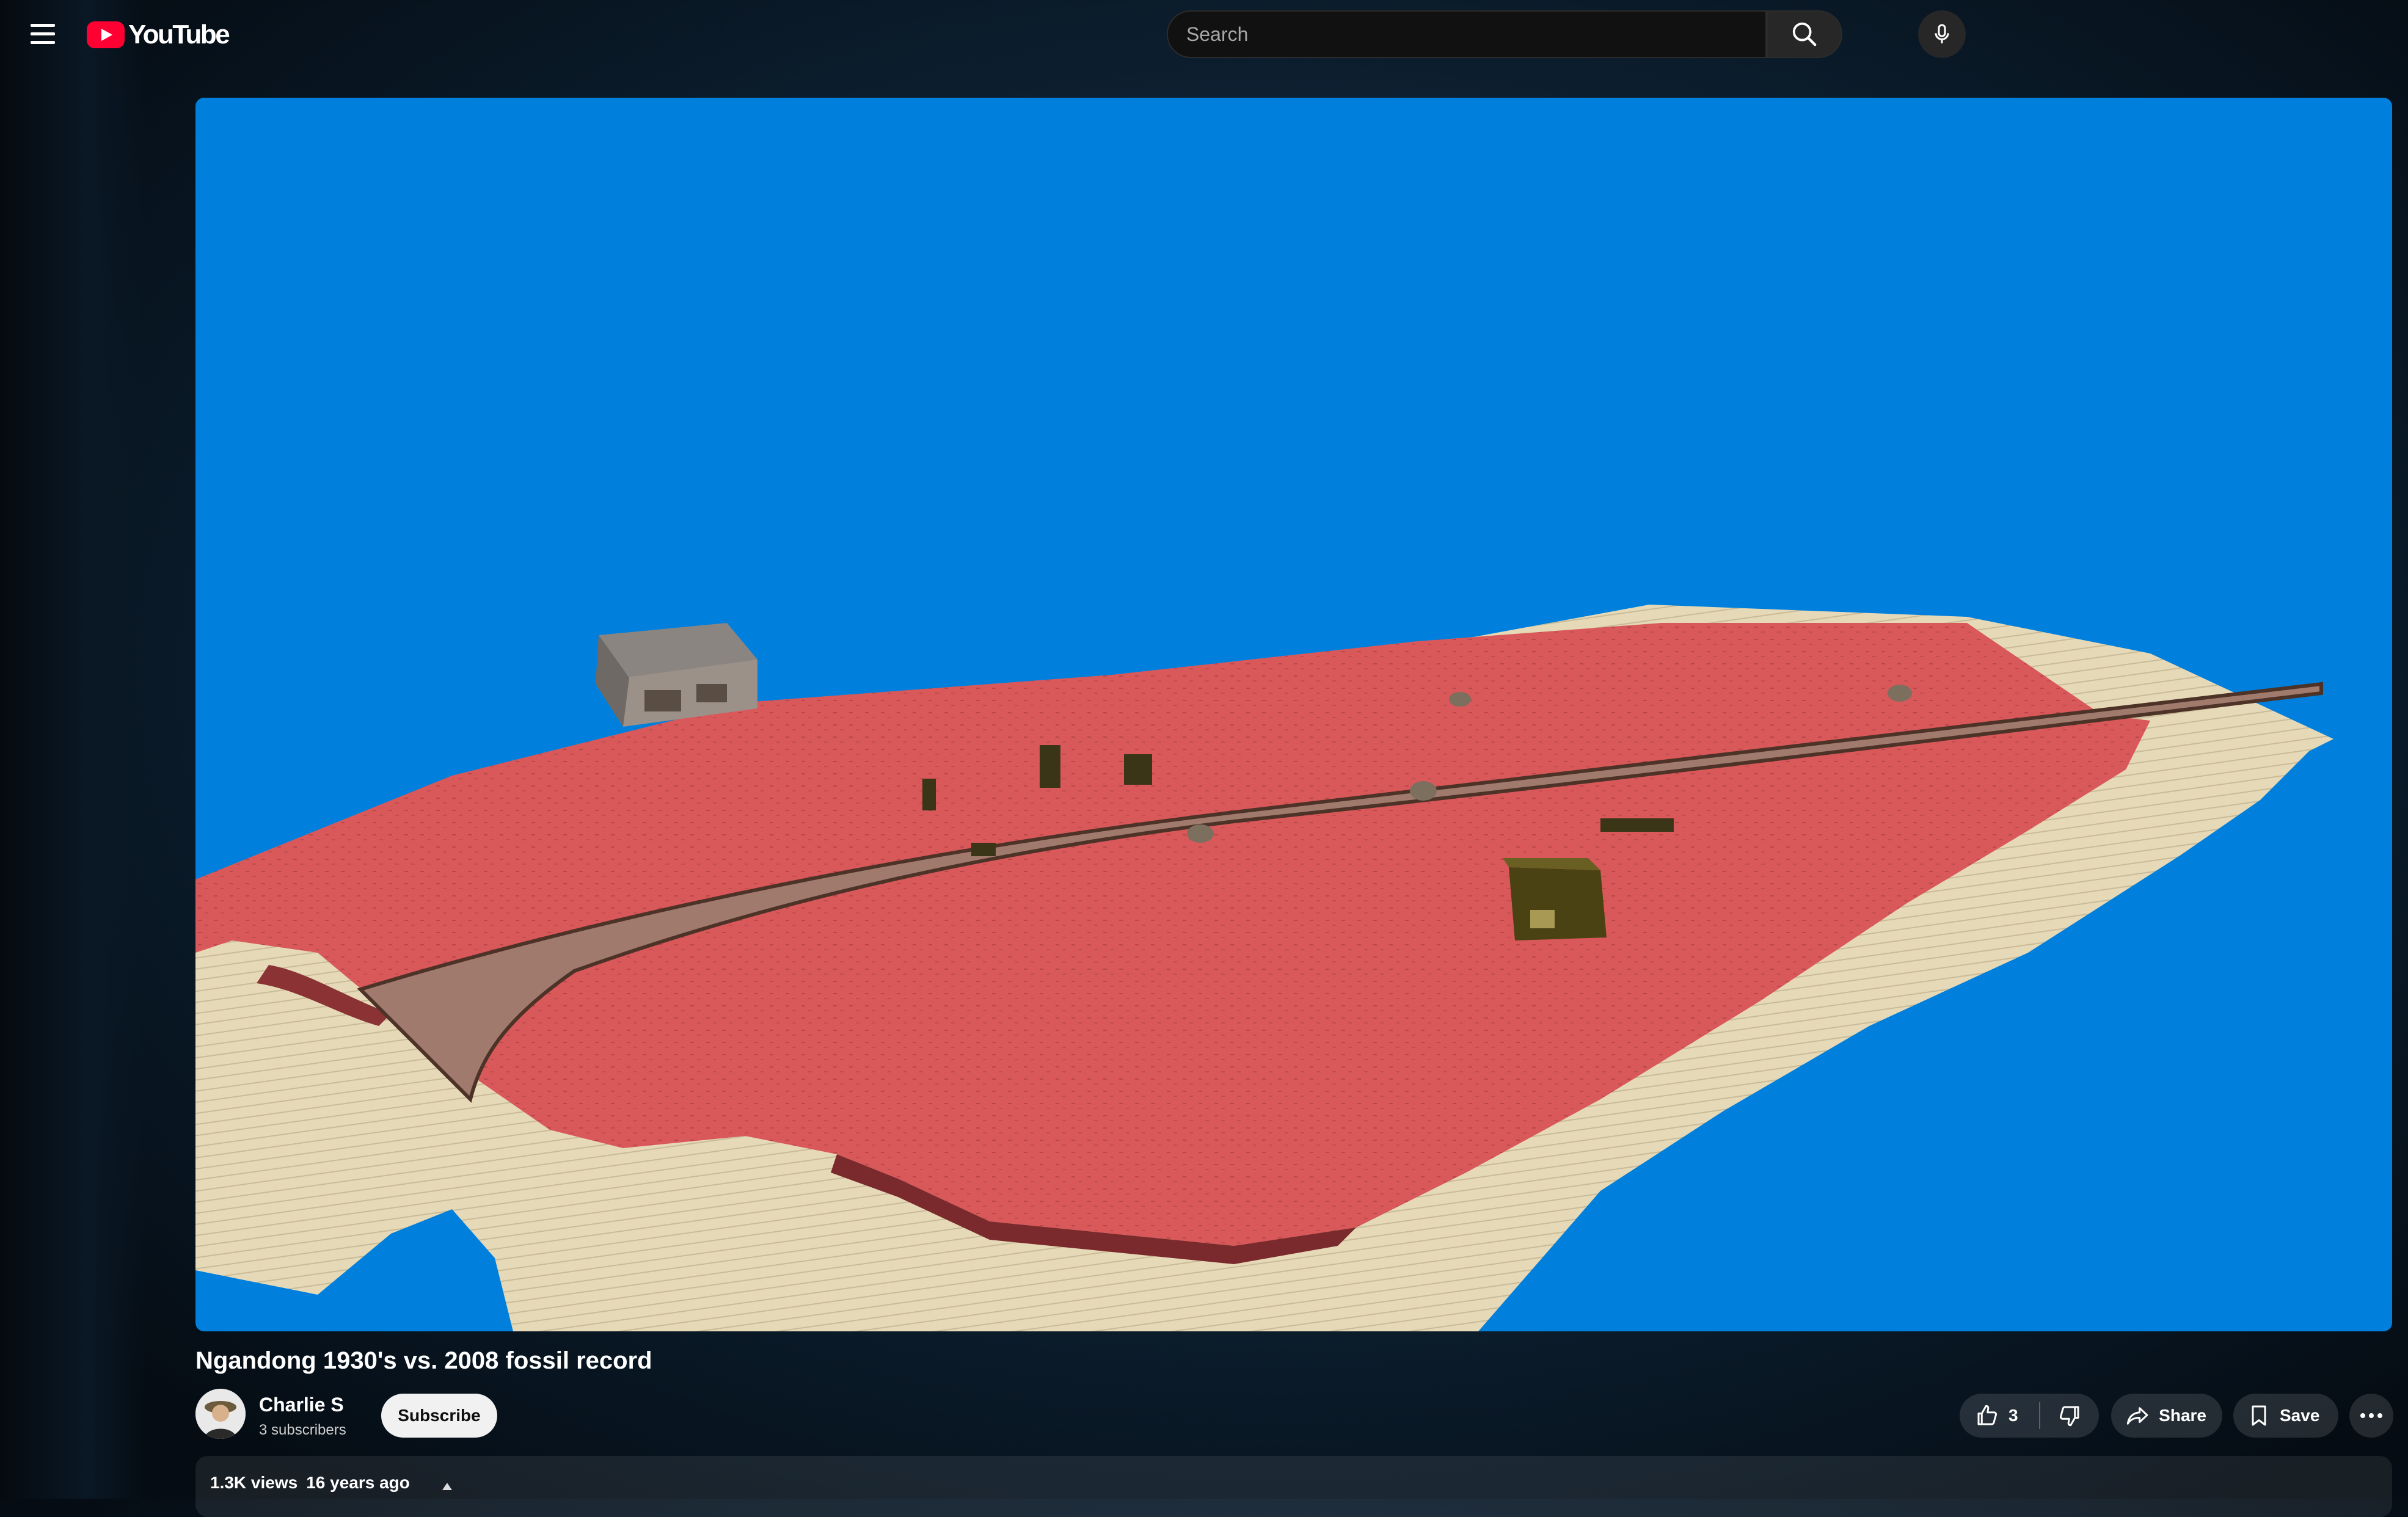 The width and height of the screenshot is (2408, 1517). What do you see at coordinates (358, 1483) in the screenshot?
I see `upload-age: 16 years ago` at bounding box center [358, 1483].